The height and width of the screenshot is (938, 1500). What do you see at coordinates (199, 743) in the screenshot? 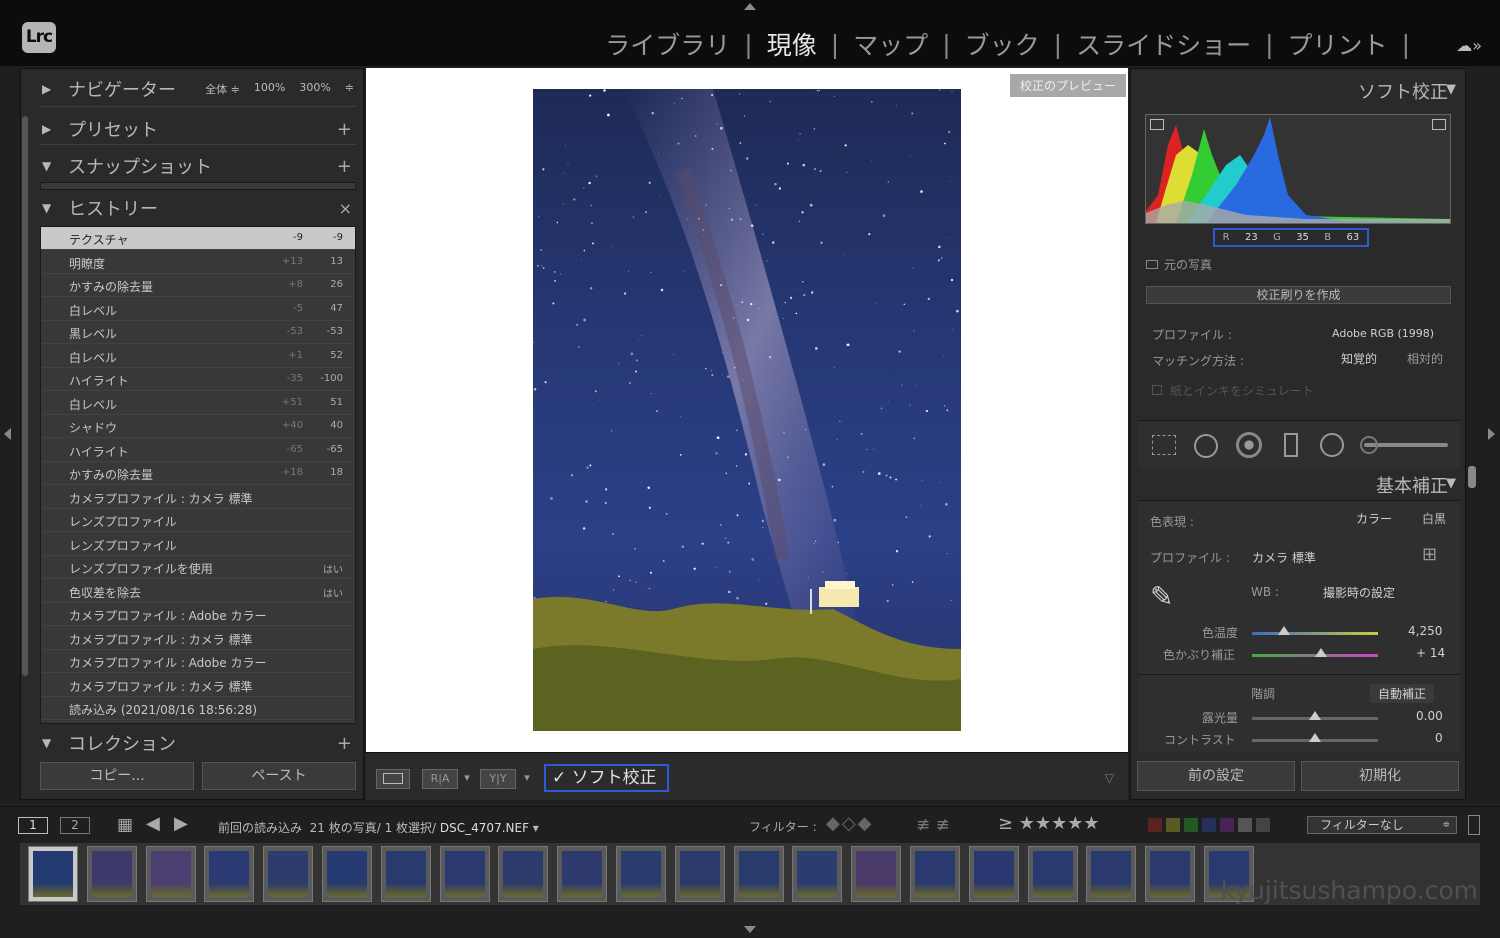
I see `collections-header: ▼ コレクション +` at bounding box center [199, 743].